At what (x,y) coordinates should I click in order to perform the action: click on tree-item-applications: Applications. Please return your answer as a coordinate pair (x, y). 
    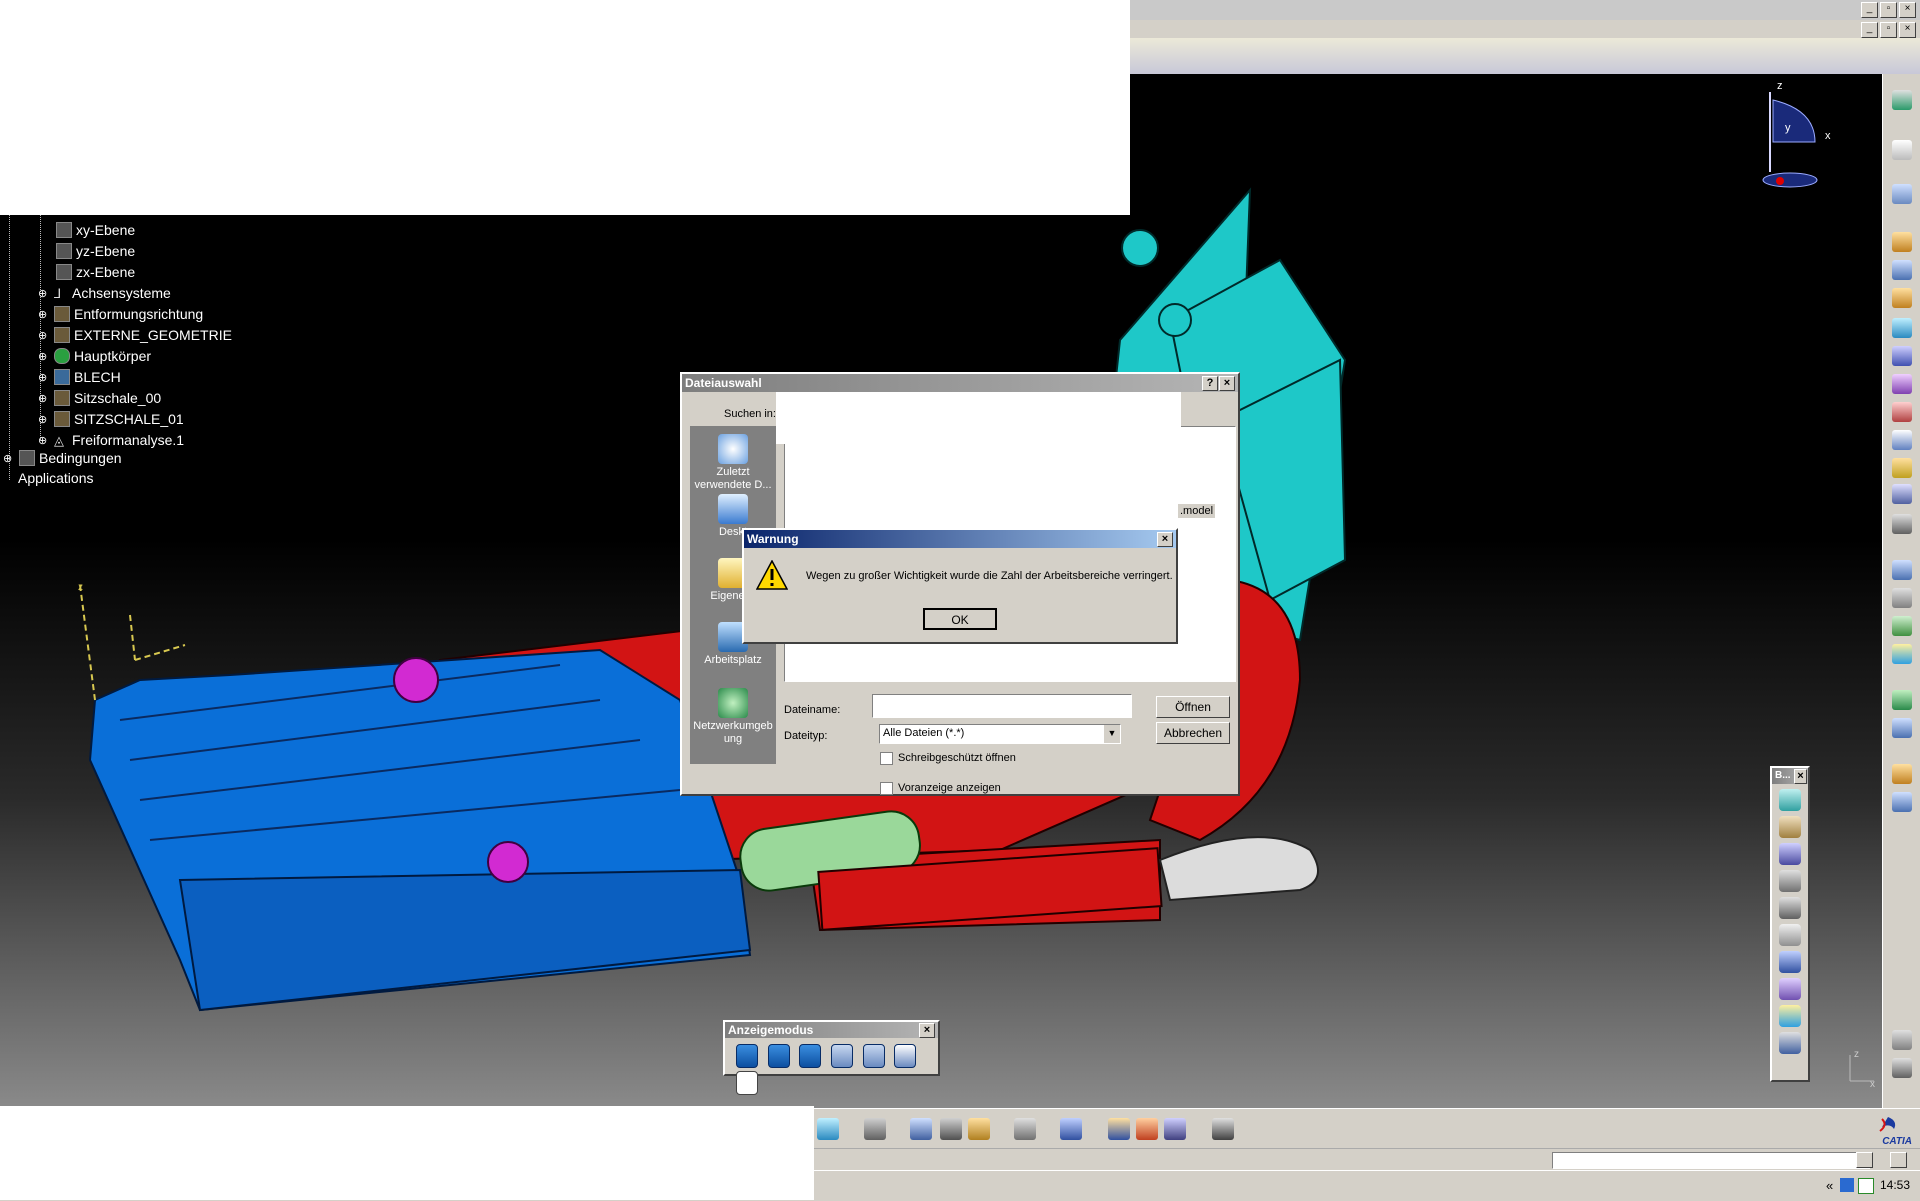
    Looking at the image, I should click on (56, 478).